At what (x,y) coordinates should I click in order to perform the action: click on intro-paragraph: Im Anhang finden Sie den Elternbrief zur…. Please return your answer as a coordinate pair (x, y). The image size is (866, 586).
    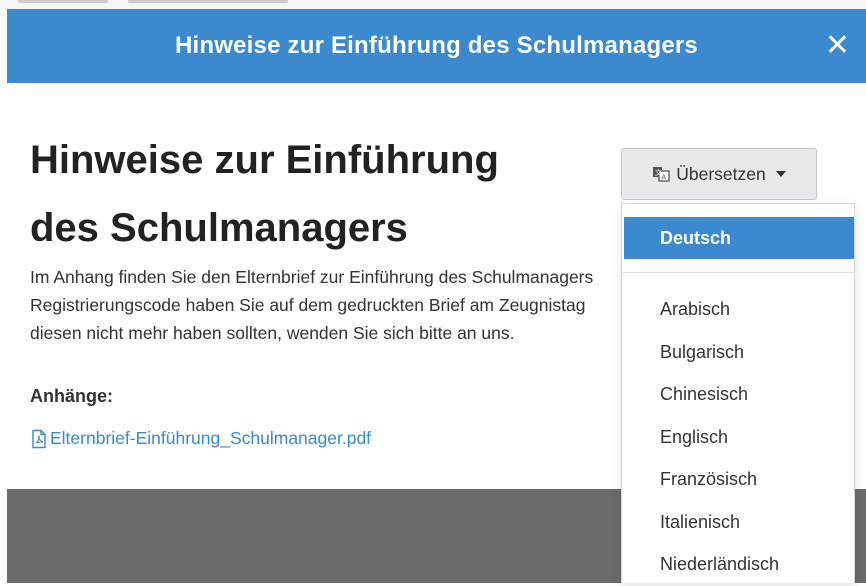
    Looking at the image, I should click on (330, 305).